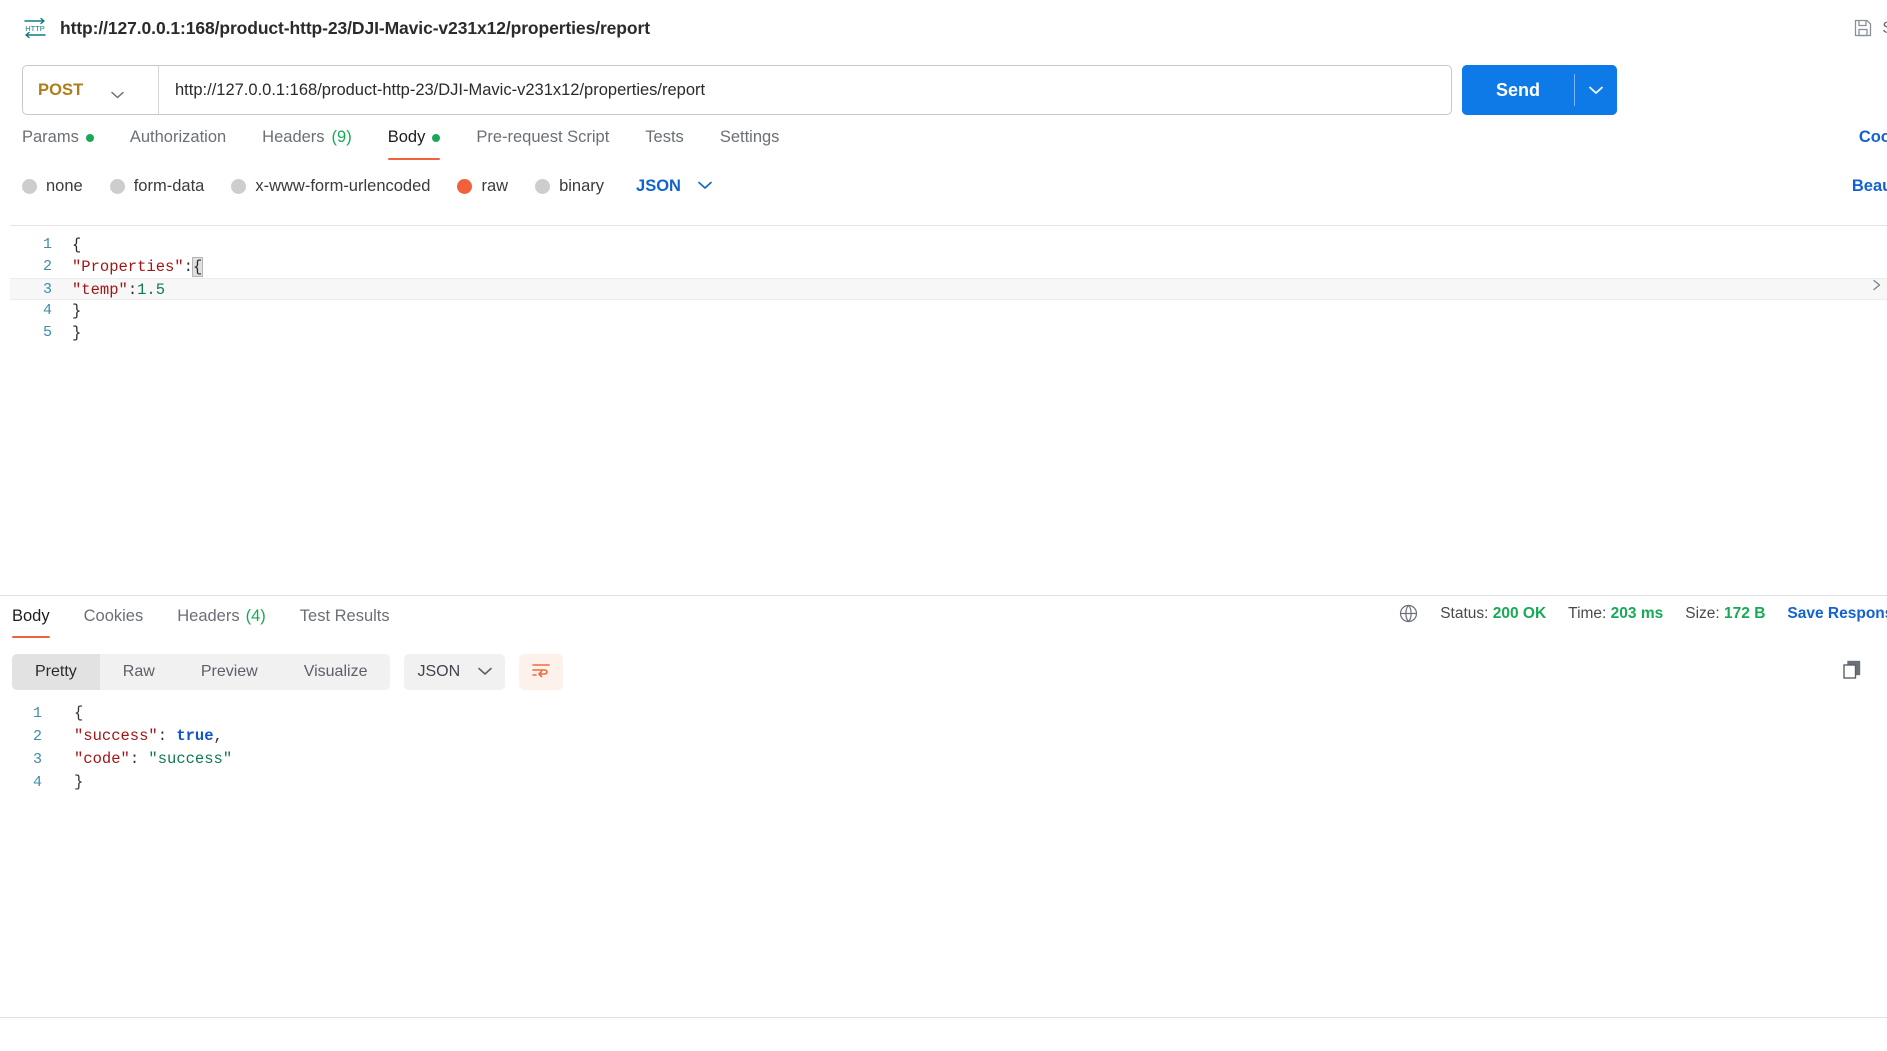 The image size is (1887, 1051). Describe the element at coordinates (79, 782) in the screenshot. I see `response-line-text: }` at that location.